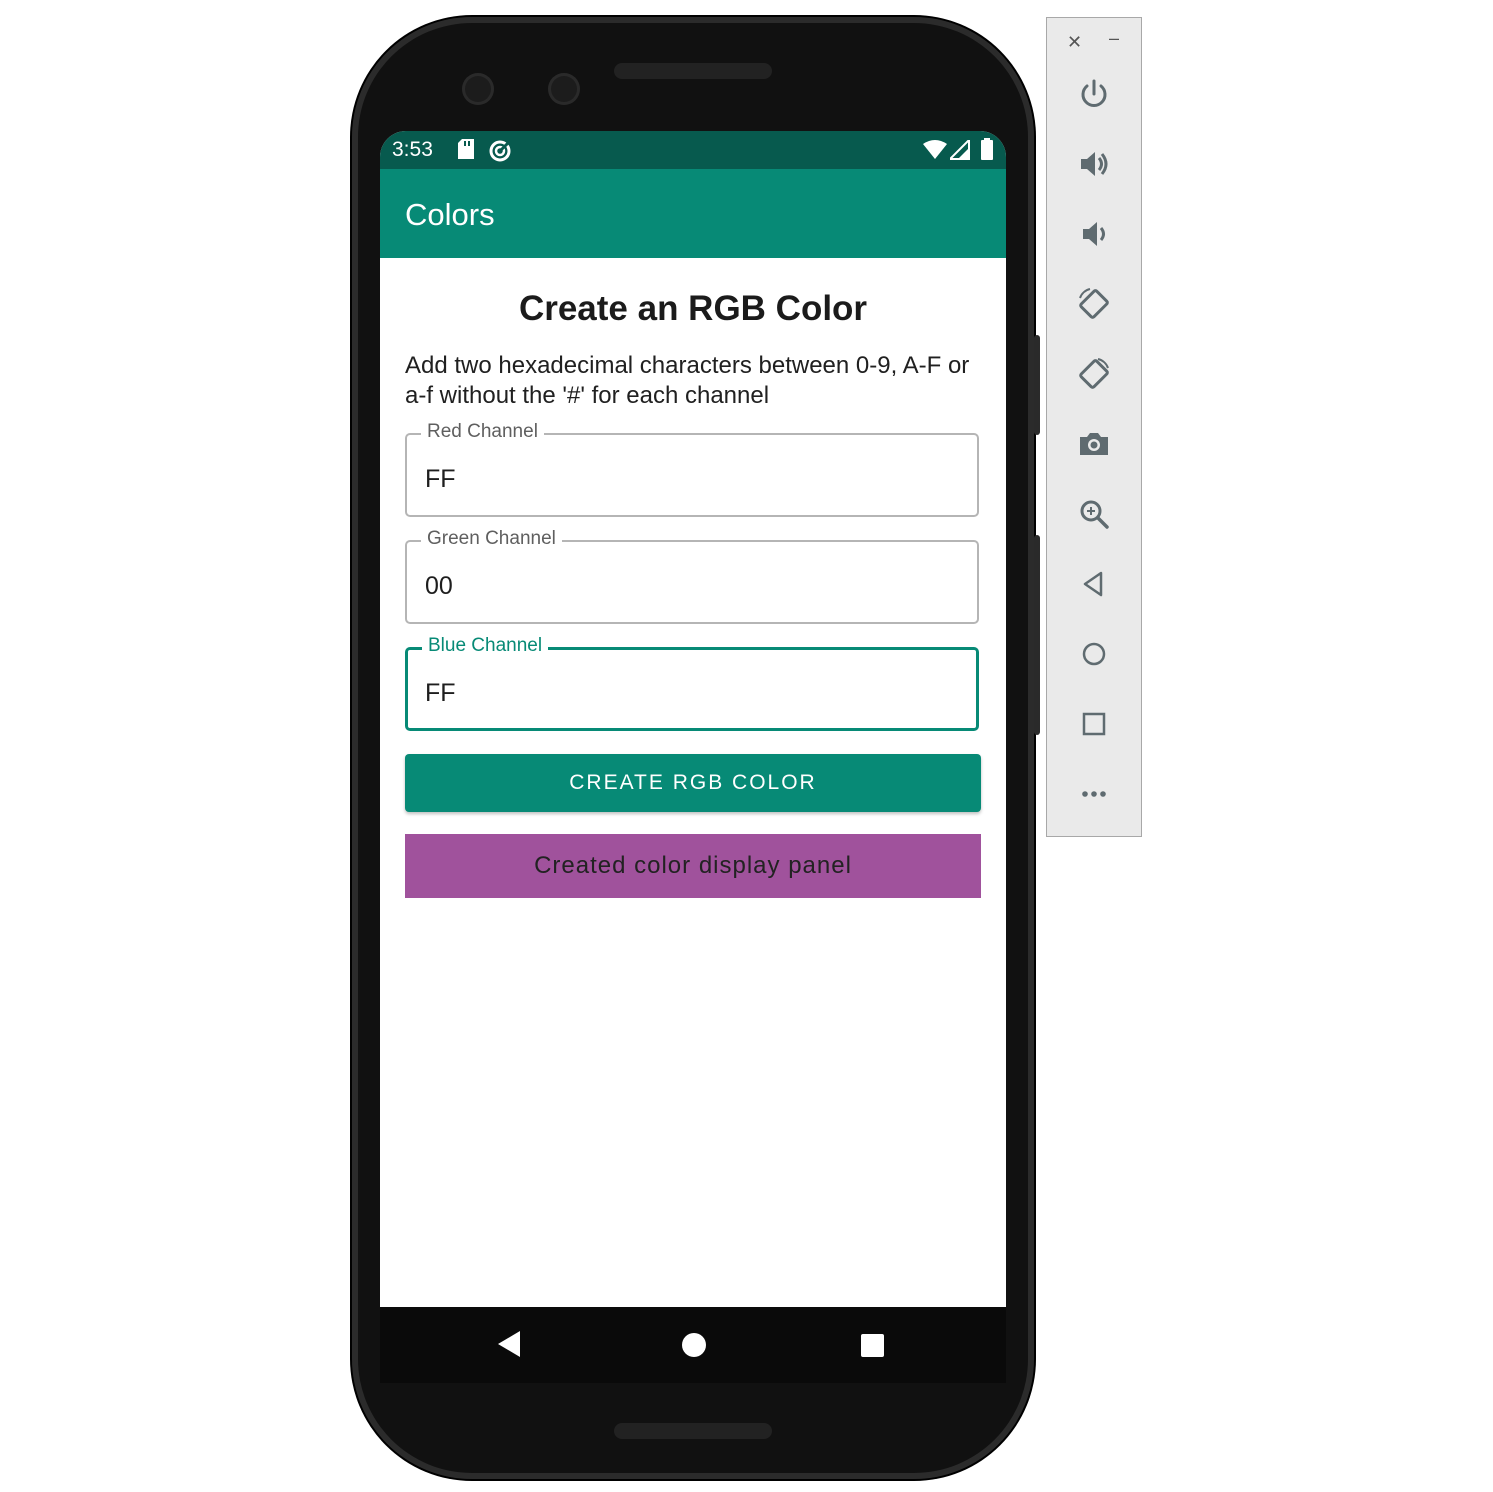 The height and width of the screenshot is (1492, 1493). What do you see at coordinates (692, 469) in the screenshot?
I see `red-channel-field: Red Channel FF` at bounding box center [692, 469].